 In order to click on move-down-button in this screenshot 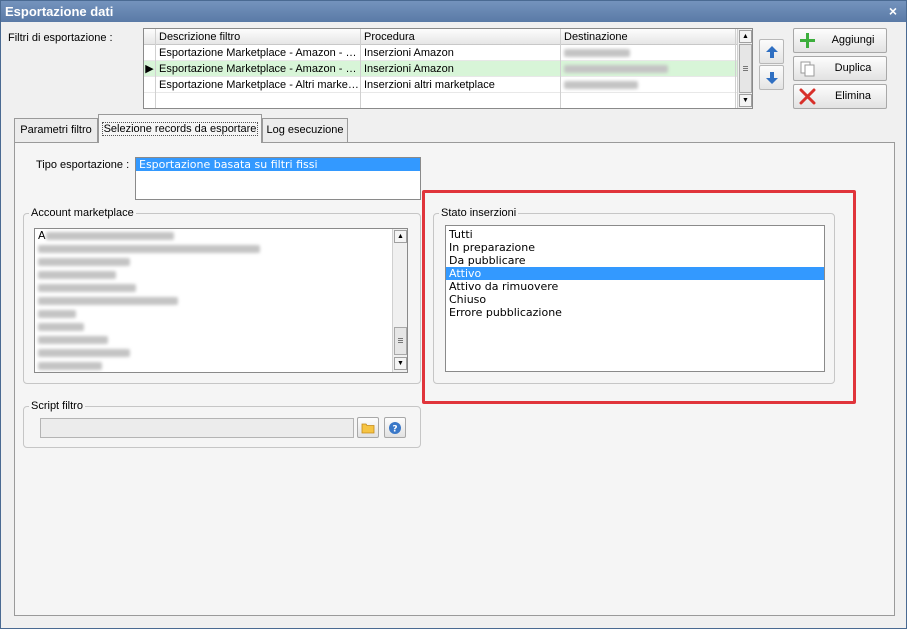, I will do `click(771, 77)`.